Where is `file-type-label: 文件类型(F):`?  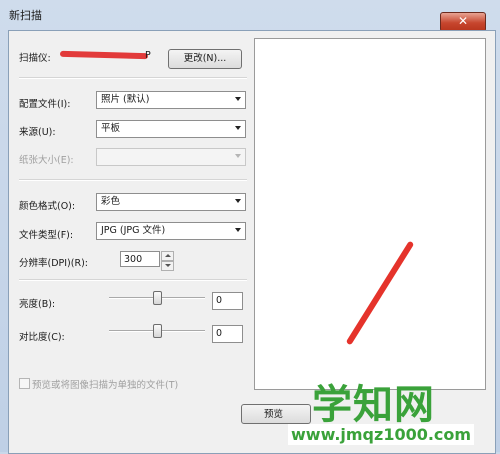 file-type-label: 文件类型(F): is located at coordinates (46, 235).